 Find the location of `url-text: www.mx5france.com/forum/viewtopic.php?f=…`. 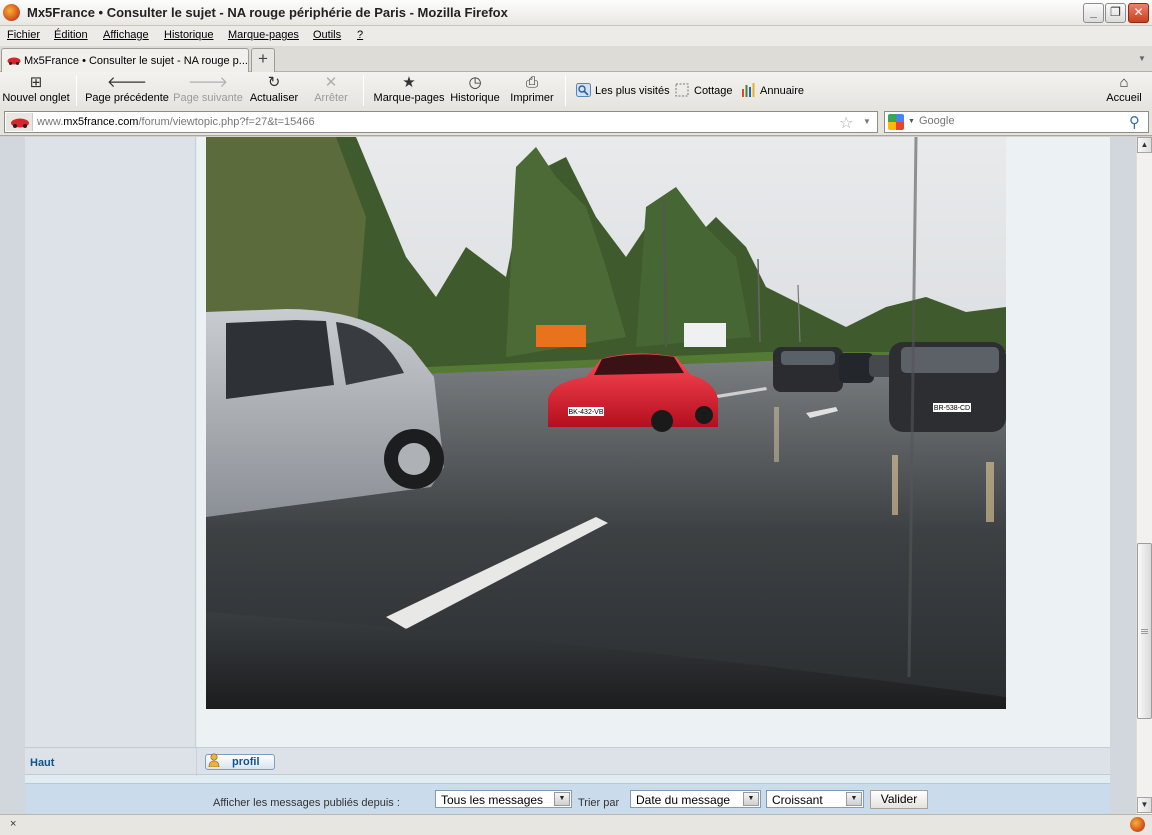

url-text: www.mx5france.com/forum/viewtopic.php?f=… is located at coordinates (176, 122).